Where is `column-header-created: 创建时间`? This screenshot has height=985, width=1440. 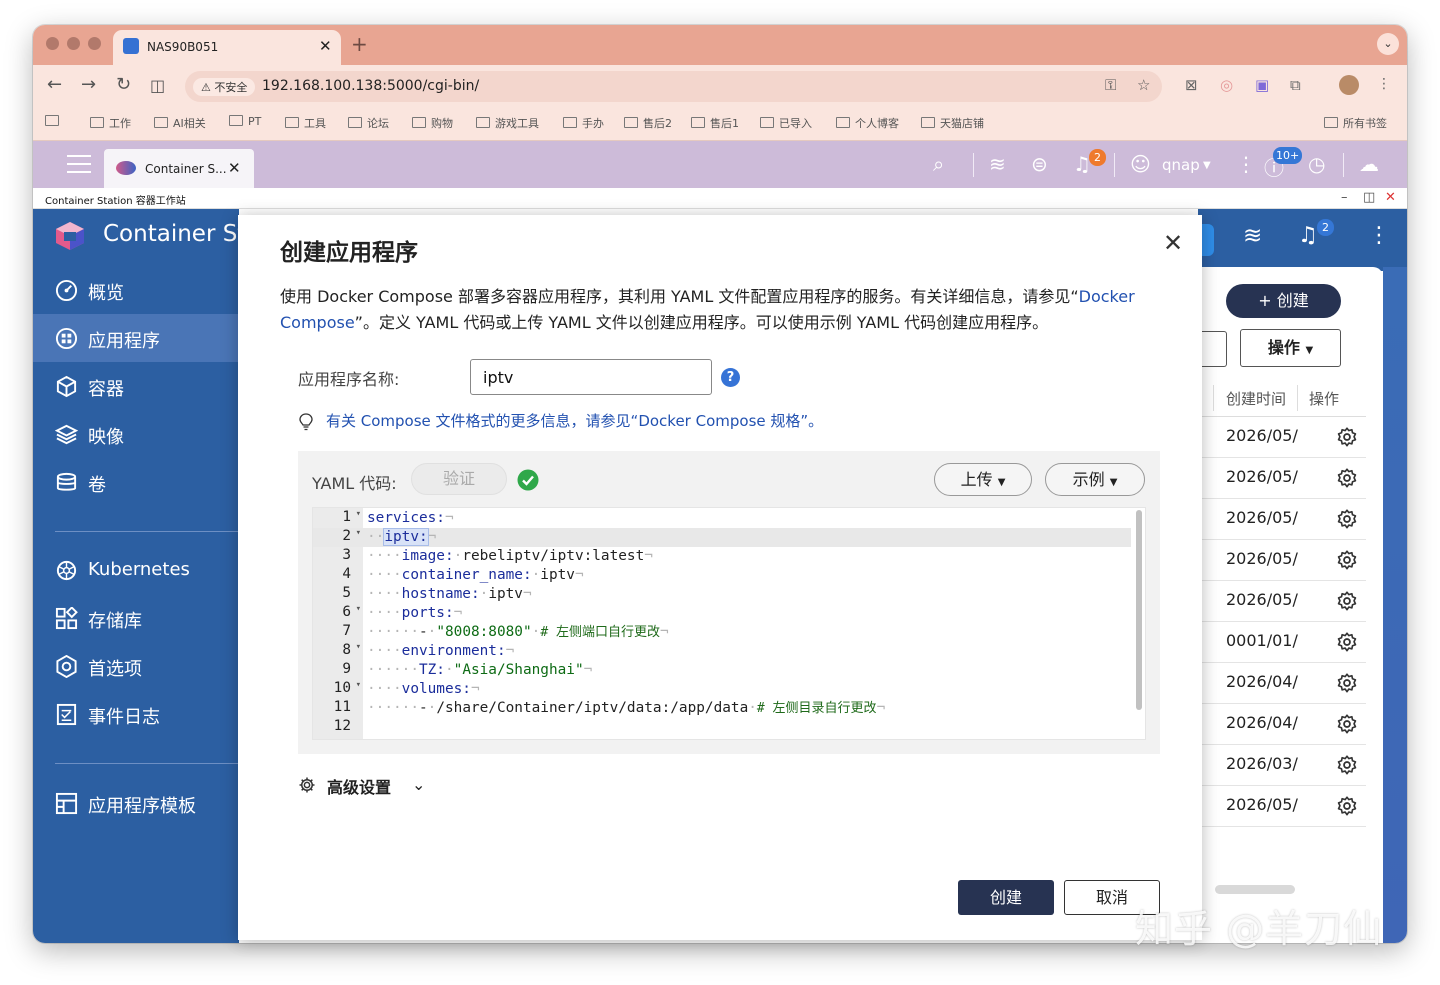 column-header-created: 创建时间 is located at coordinates (1256, 398).